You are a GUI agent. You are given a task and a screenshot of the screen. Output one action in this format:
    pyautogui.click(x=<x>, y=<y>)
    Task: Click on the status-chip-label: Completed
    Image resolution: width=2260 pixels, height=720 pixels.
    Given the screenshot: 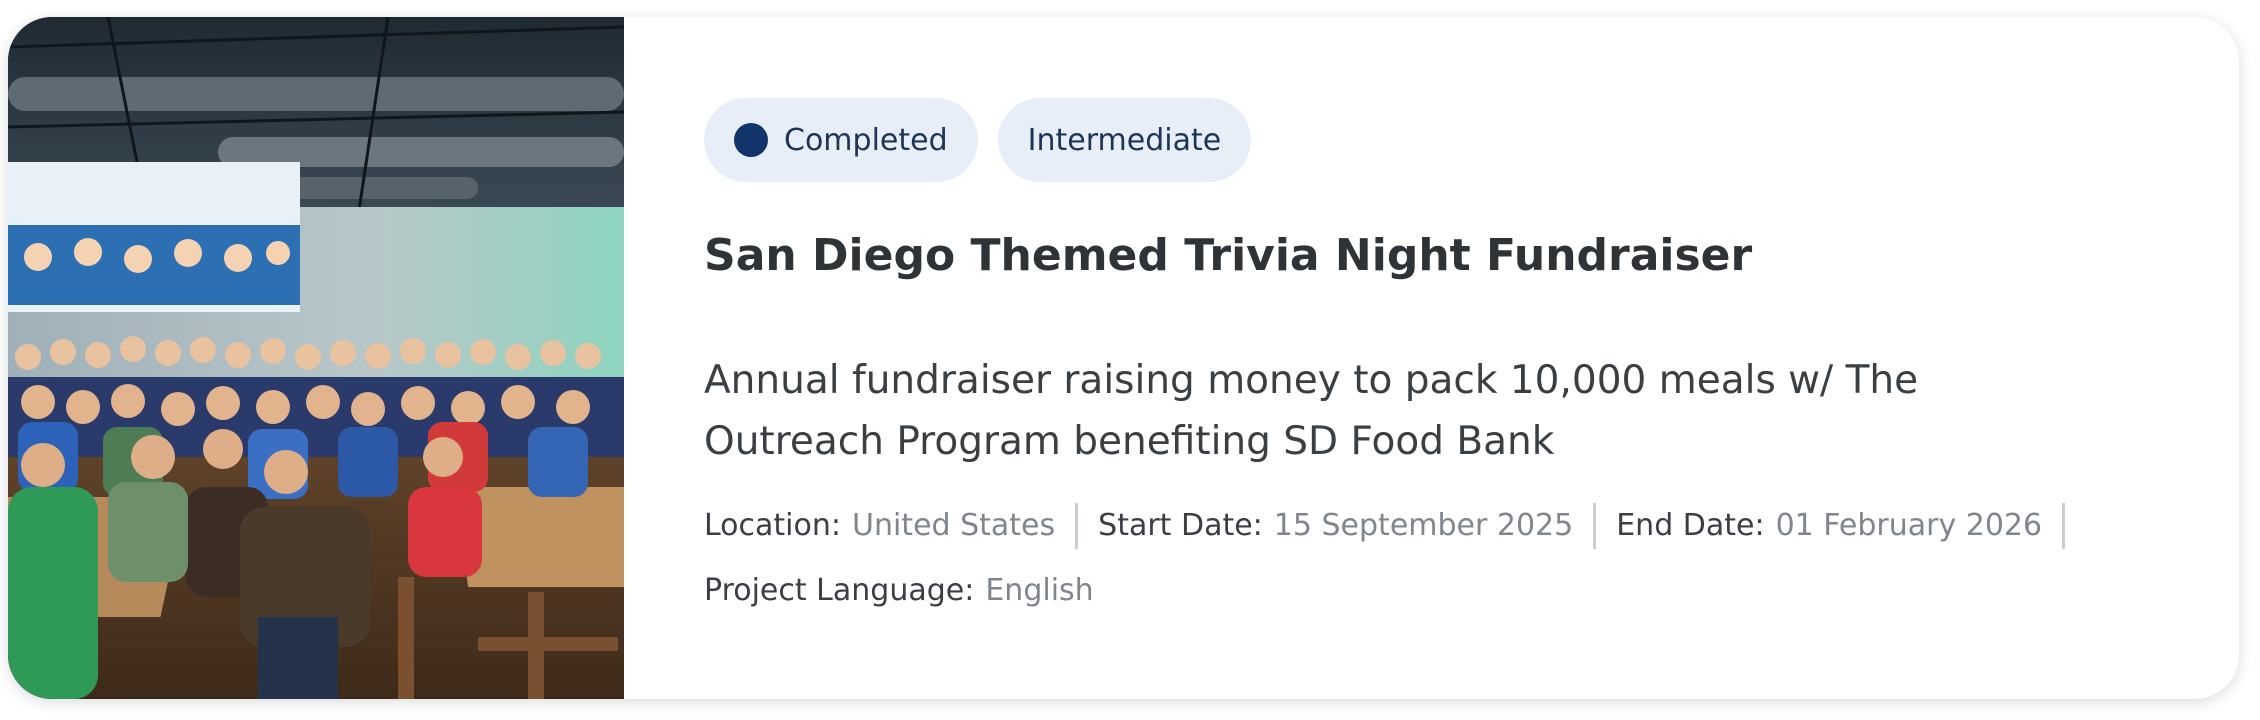 What is the action you would take?
    pyautogui.click(x=866, y=140)
    